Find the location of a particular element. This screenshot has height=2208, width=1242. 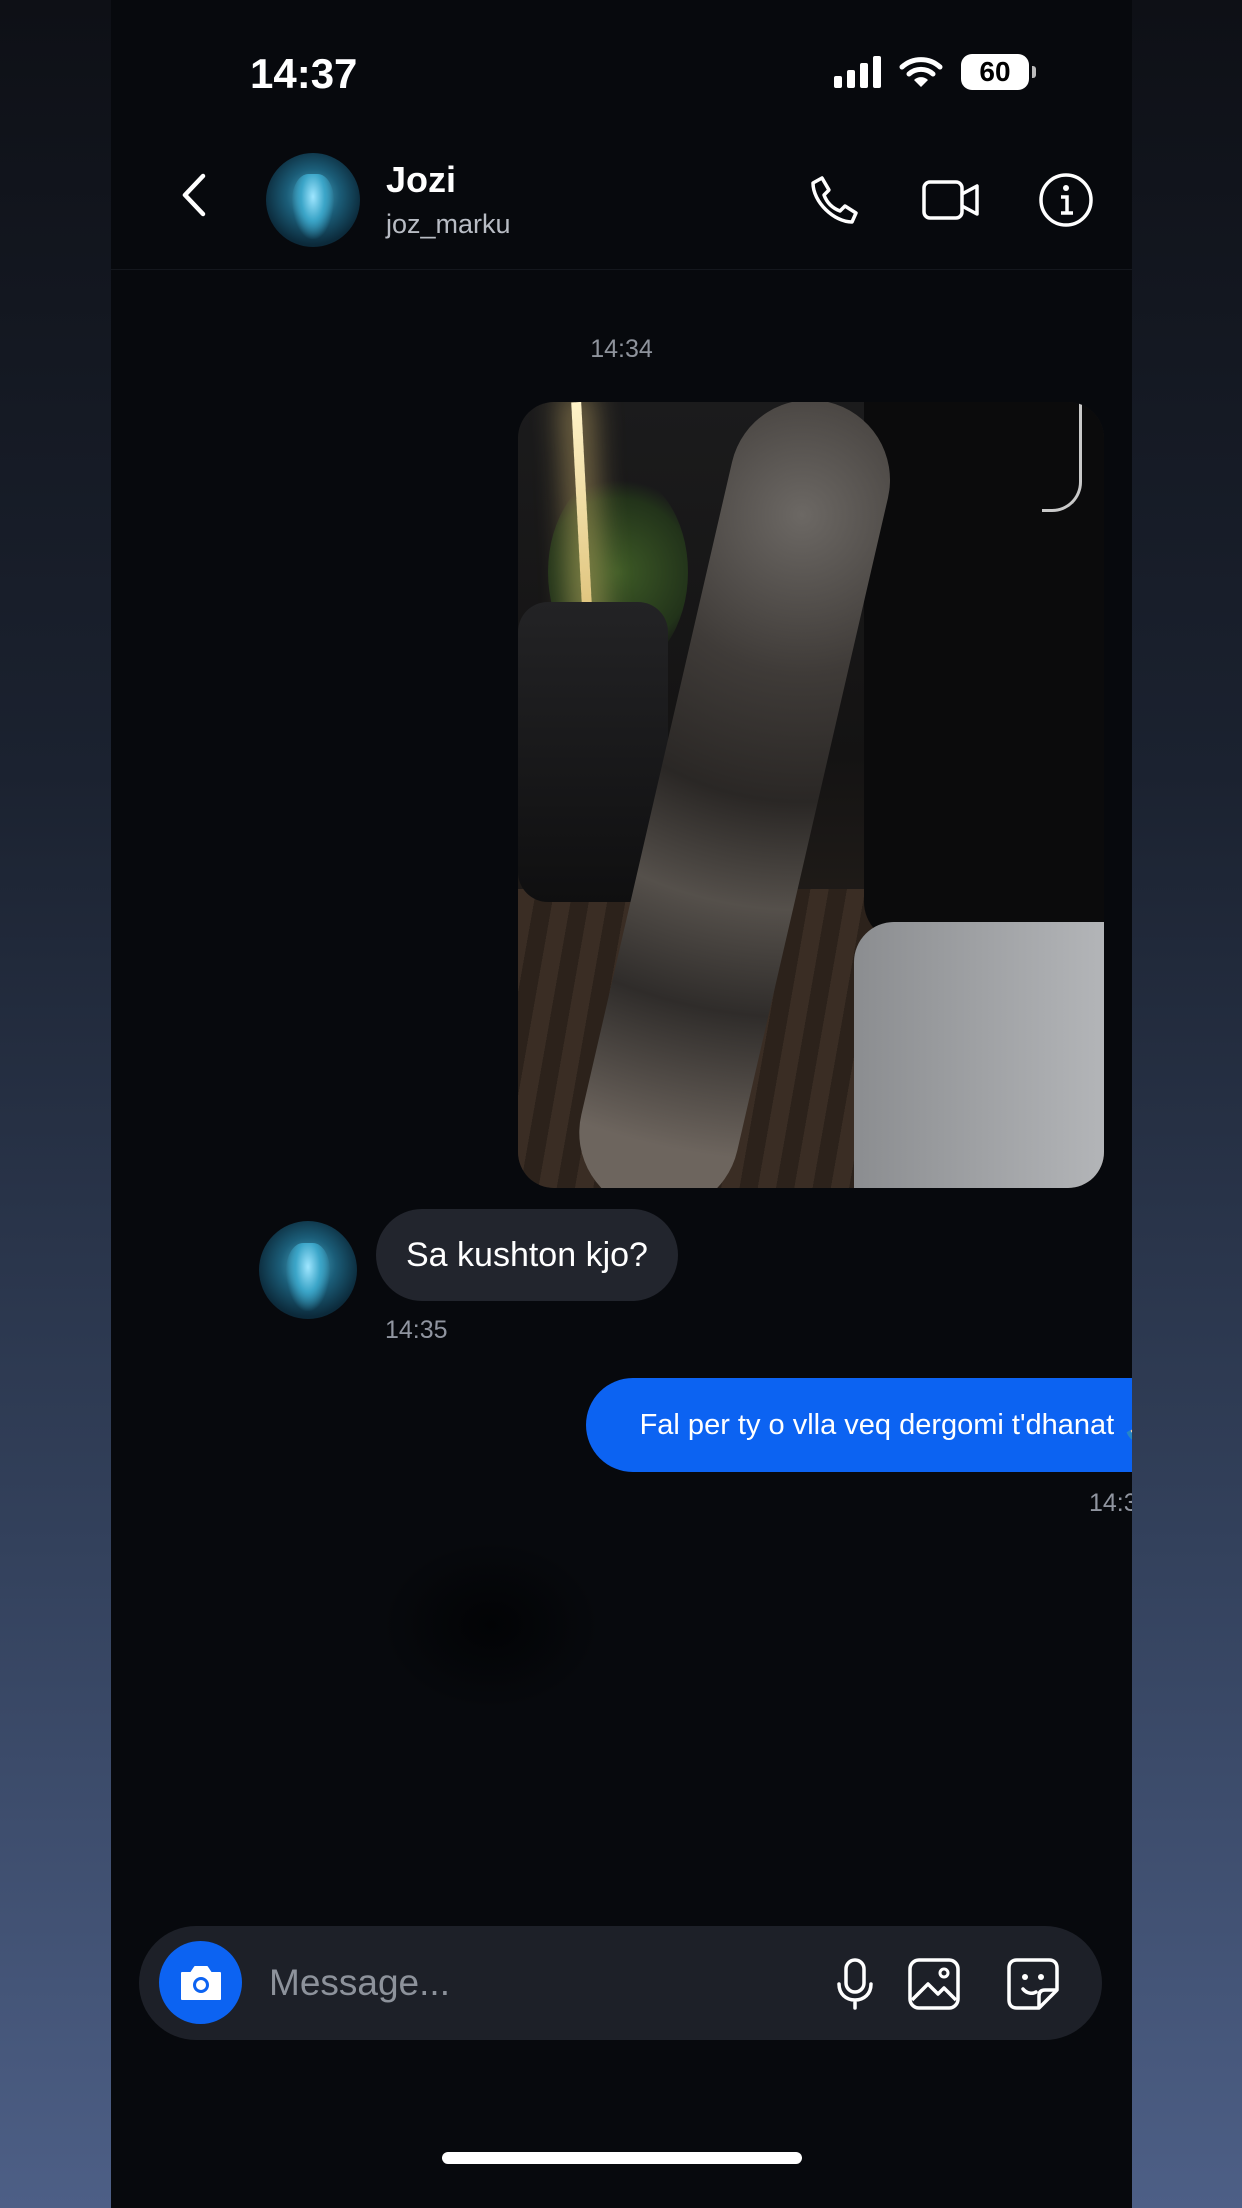

sticker-icon is located at coordinates (1033, 1984).